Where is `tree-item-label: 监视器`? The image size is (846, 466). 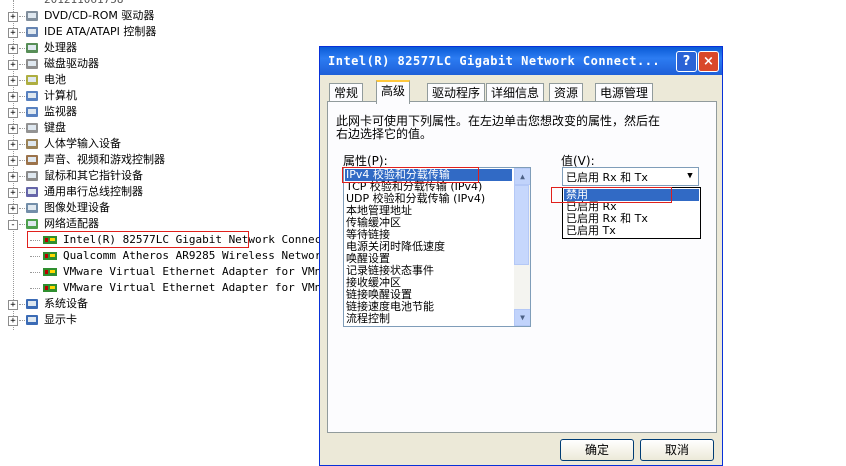
tree-item-label: 监视器 is located at coordinates (60, 111).